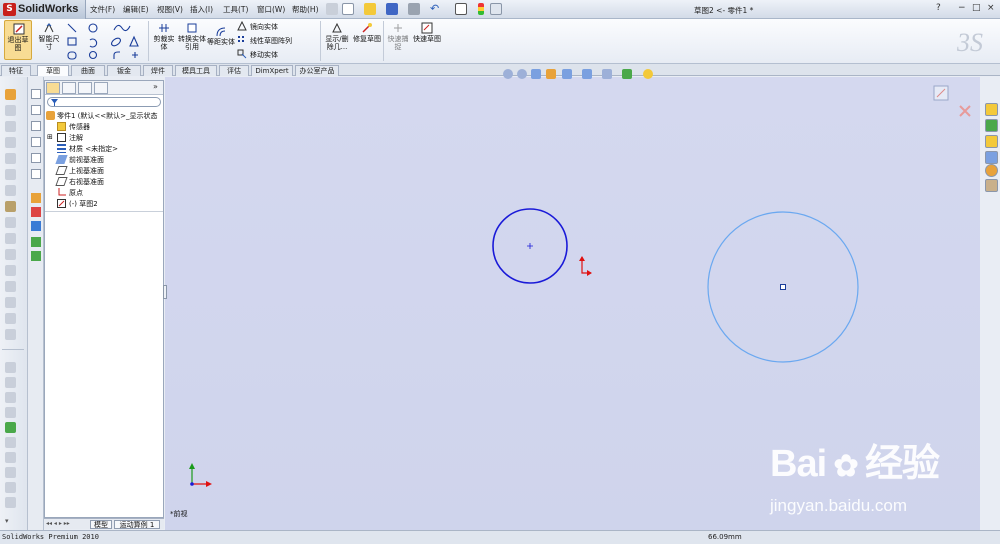 The width and height of the screenshot is (1000, 544). What do you see at coordinates (991, 8) in the screenshot?
I see `close-button: ×` at bounding box center [991, 8].